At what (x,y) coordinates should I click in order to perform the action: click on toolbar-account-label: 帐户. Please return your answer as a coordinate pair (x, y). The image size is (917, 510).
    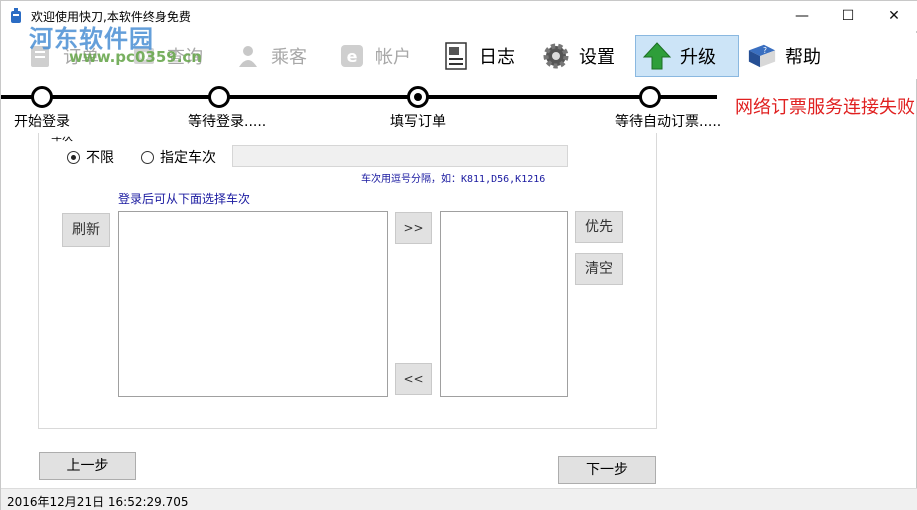
    Looking at the image, I should click on (393, 57).